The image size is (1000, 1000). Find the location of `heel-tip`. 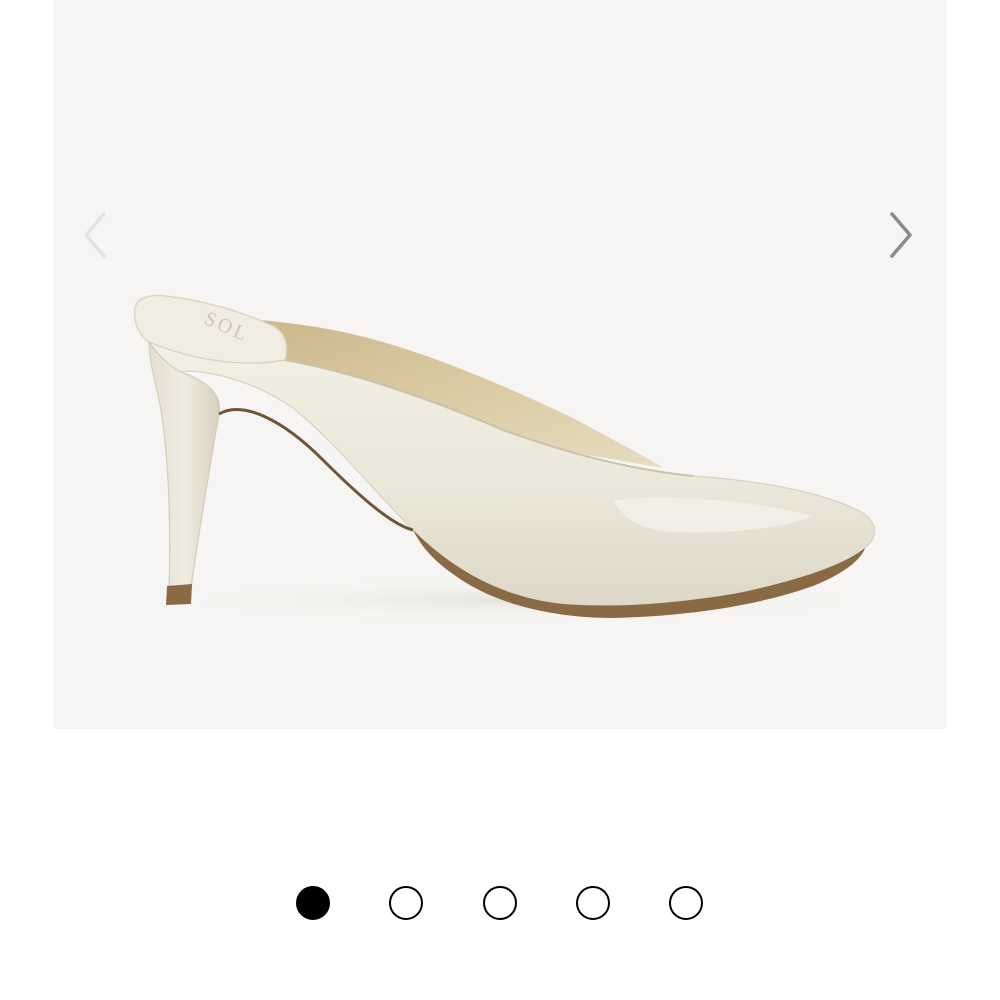

heel-tip is located at coordinates (179, 594).